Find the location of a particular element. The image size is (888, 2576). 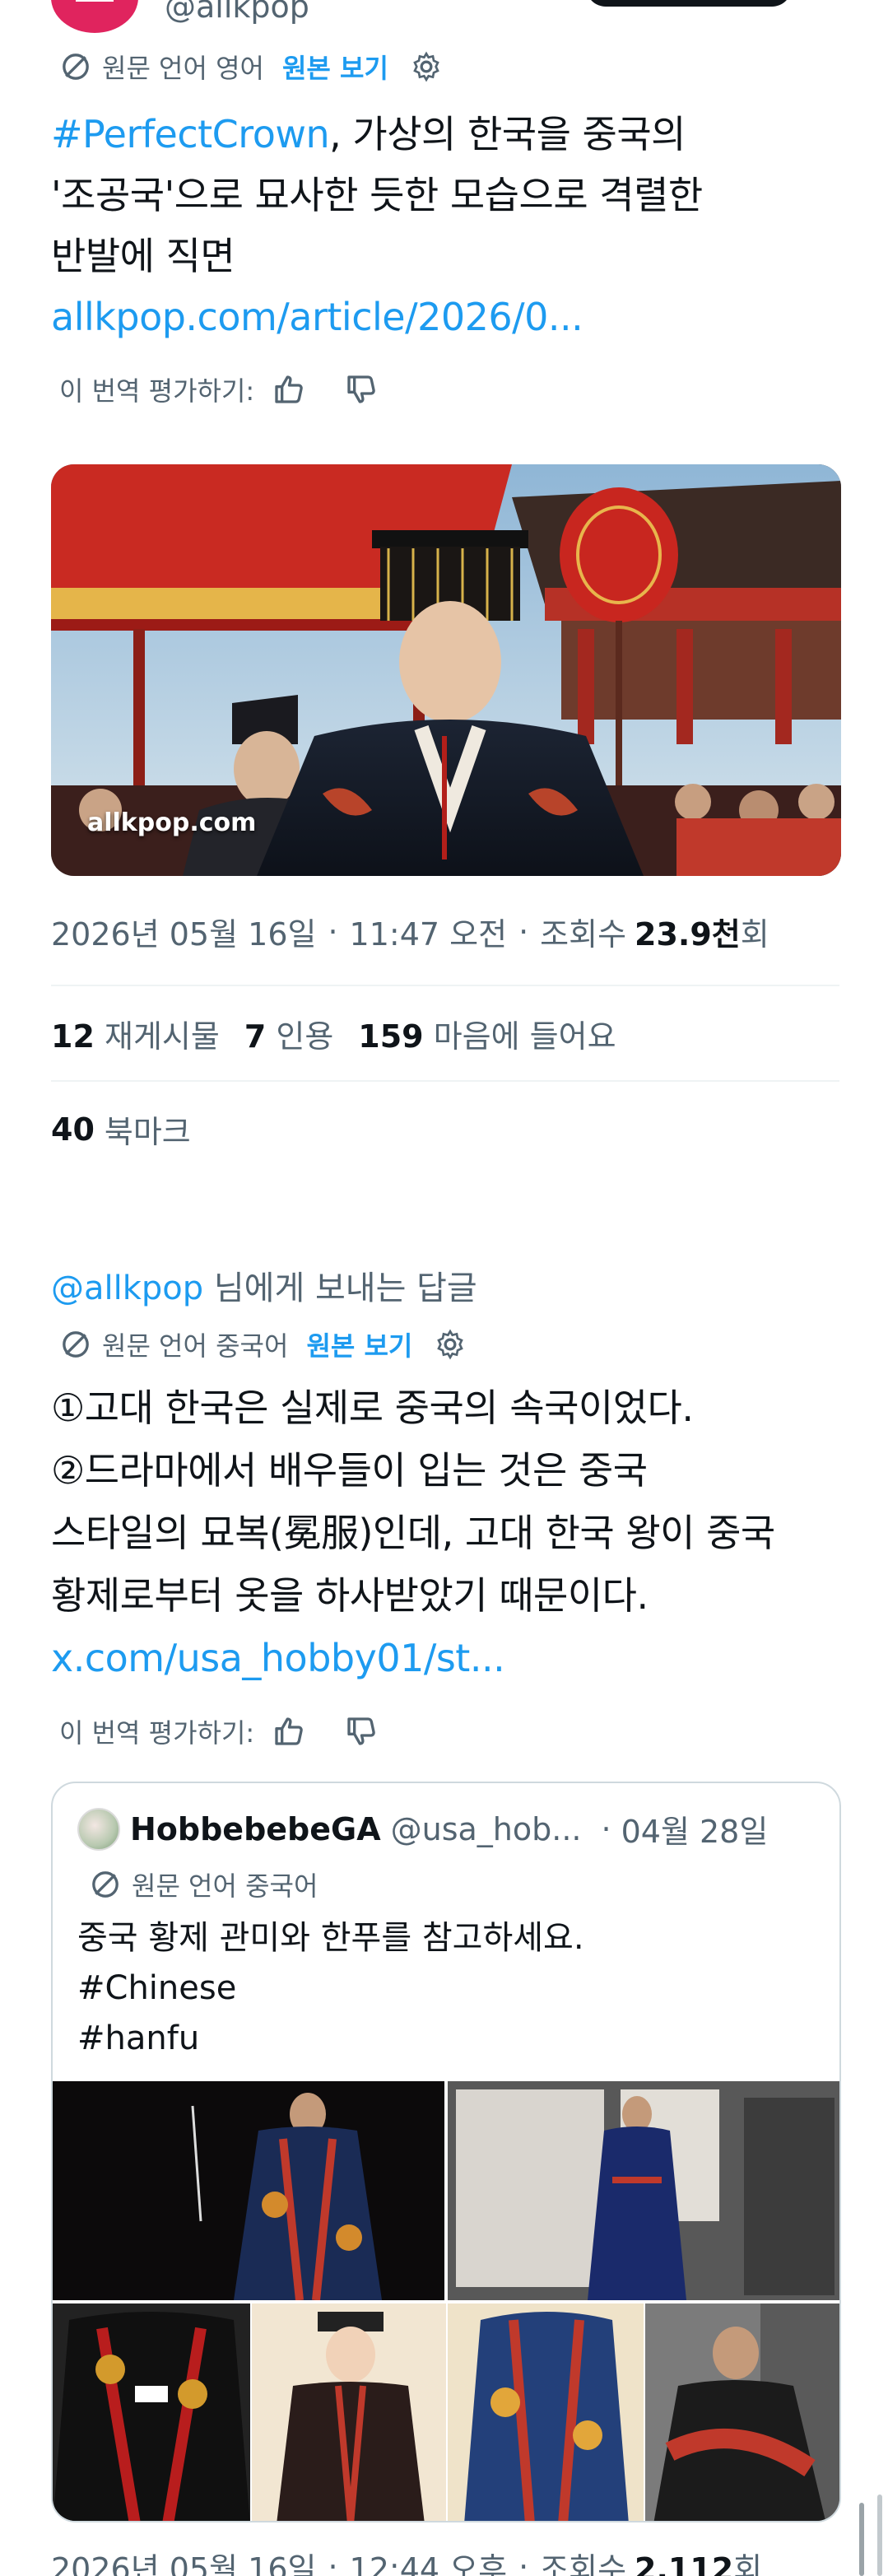

tweet-text-line: 반발에 직면 is located at coordinates (143, 256).